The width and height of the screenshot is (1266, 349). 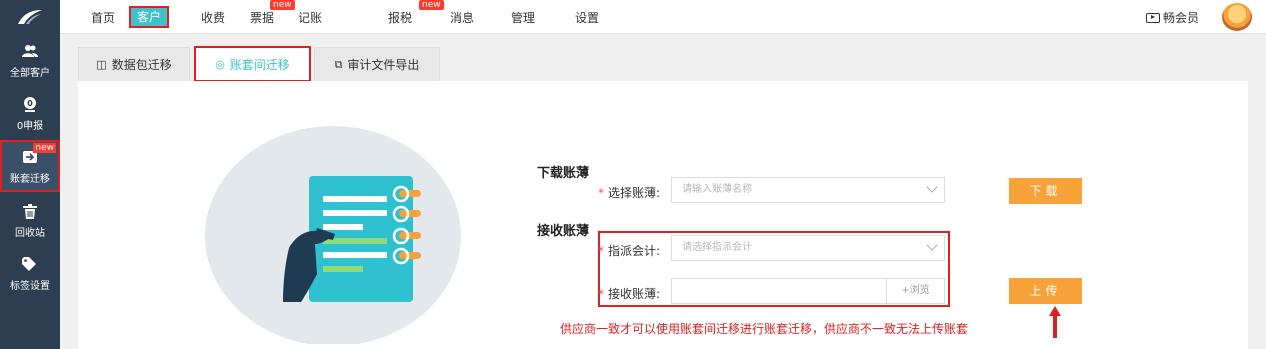 I want to click on nav-item-messages: 消息, so click(x=462, y=17).